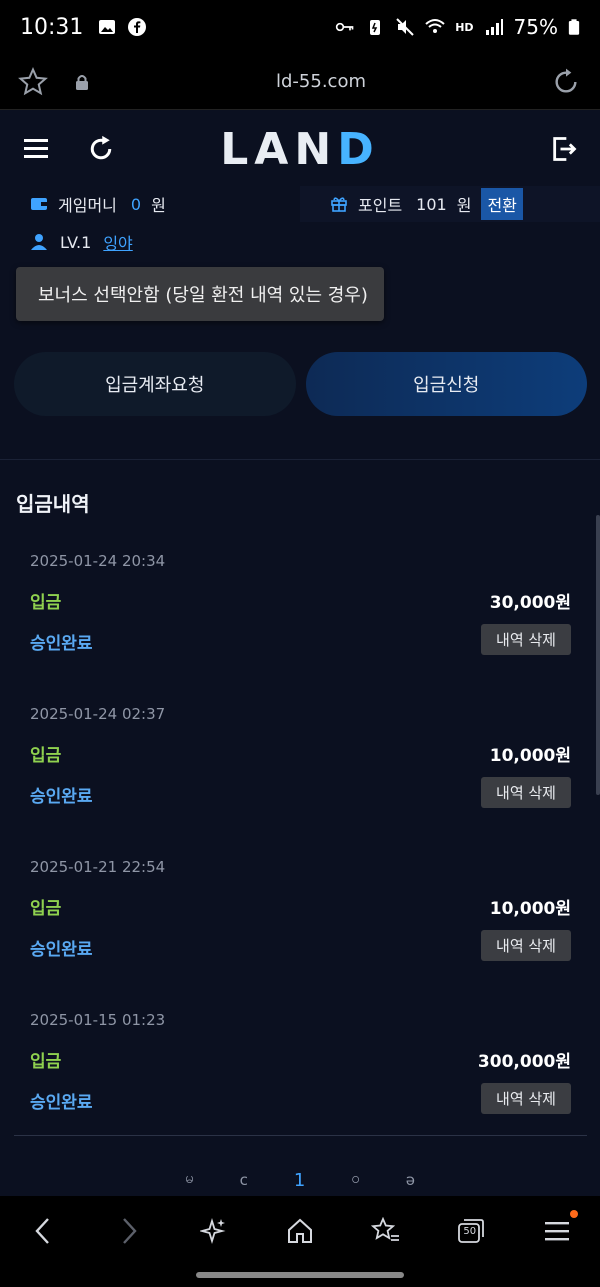  I want to click on entry-amount: 300,000원, so click(524, 1062).